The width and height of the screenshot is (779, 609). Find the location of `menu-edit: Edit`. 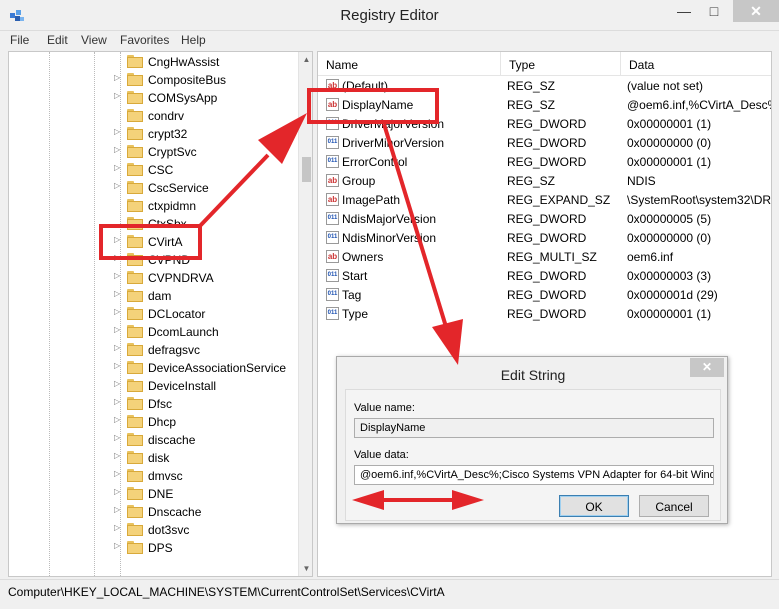

menu-edit: Edit is located at coordinates (57, 40).